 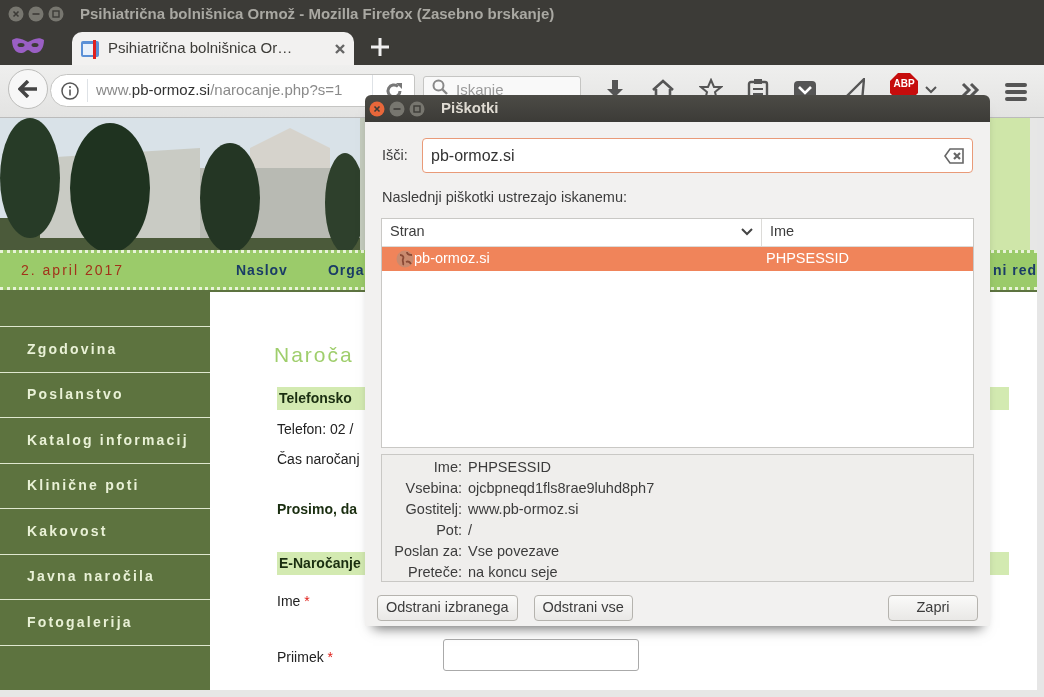 I want to click on info-text: Telefon: 02 /, so click(x=315, y=429).